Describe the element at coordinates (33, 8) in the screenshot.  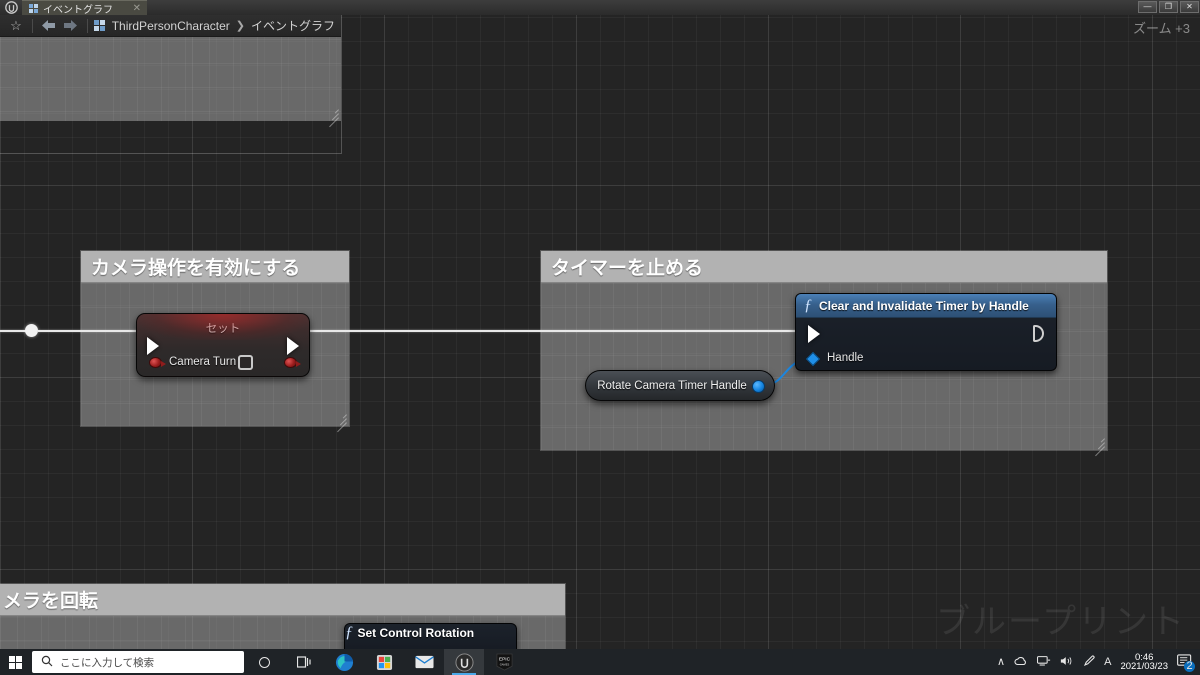
I see `graph-grid-icon` at that location.